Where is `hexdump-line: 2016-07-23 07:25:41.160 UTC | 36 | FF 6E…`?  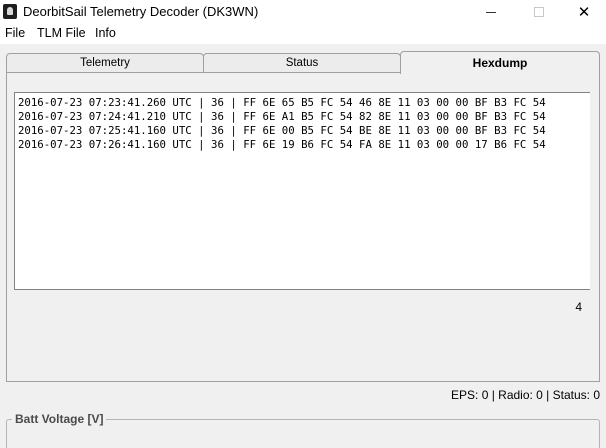 hexdump-line: 2016-07-23 07:25:41.160 UTC | 36 | FF 6E… is located at coordinates (282, 130).